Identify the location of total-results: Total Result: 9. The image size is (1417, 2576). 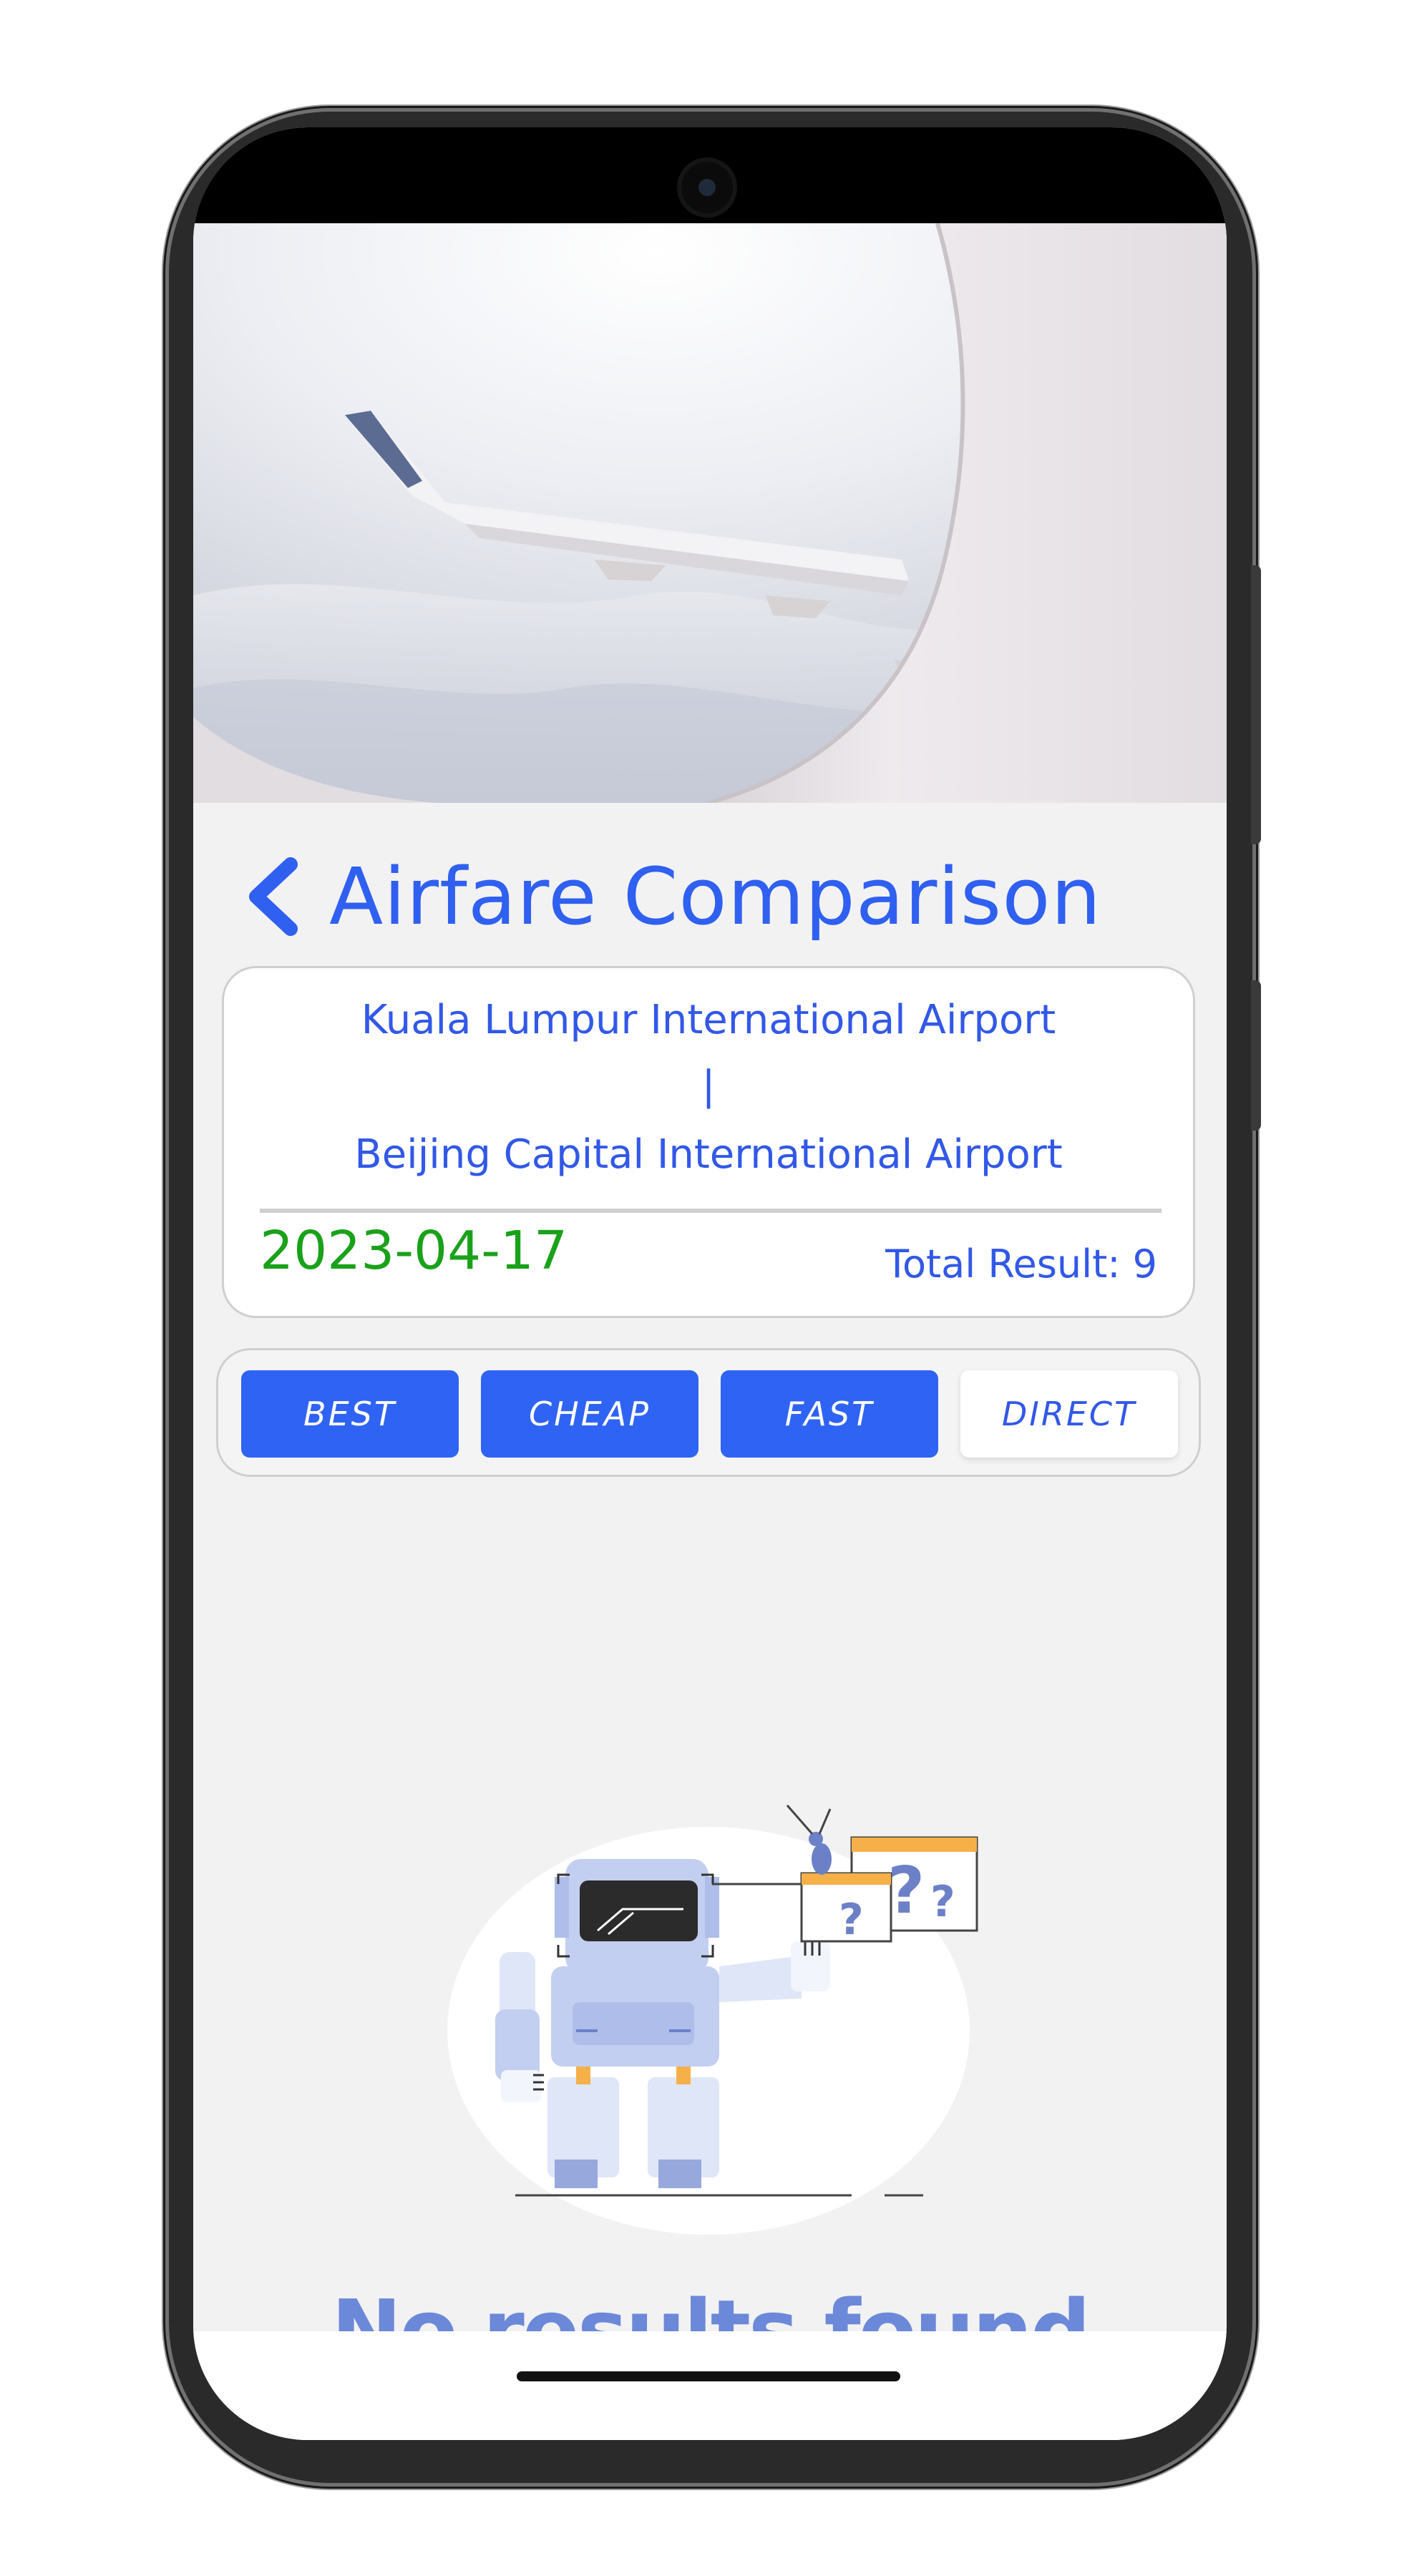
(1021, 1264).